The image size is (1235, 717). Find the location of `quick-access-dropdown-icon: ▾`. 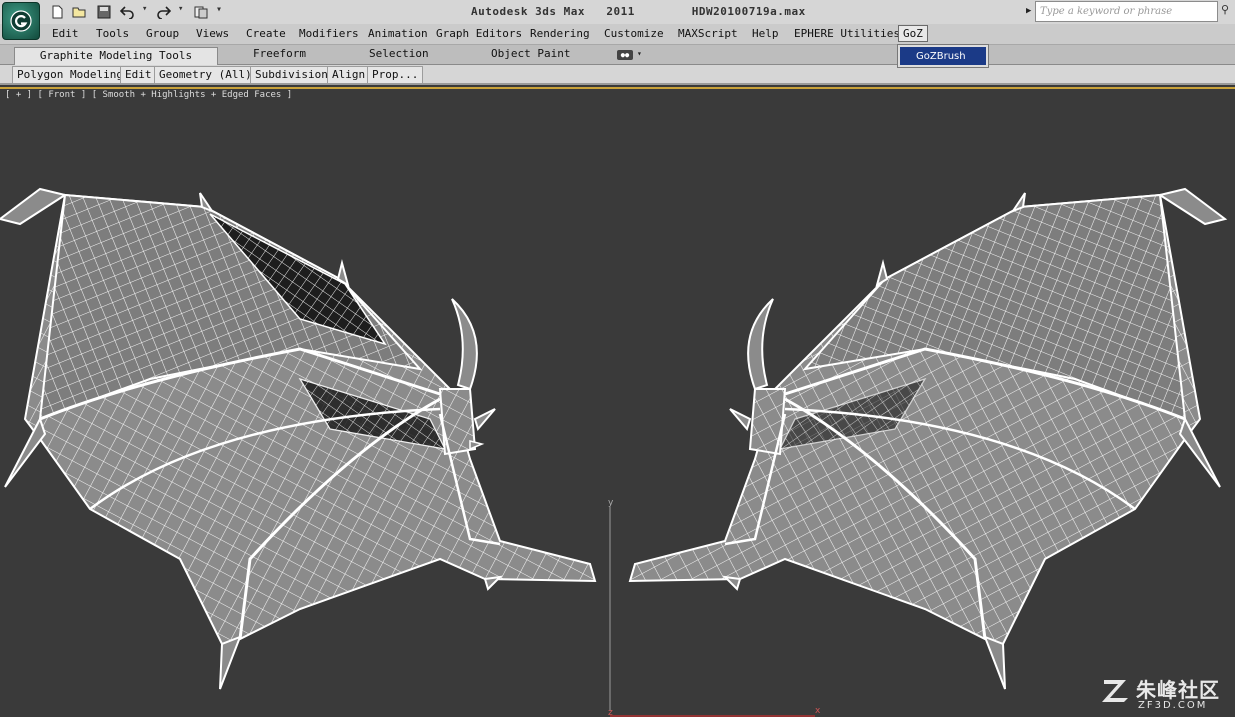

quick-access-dropdown-icon: ▾ is located at coordinates (219, 9).